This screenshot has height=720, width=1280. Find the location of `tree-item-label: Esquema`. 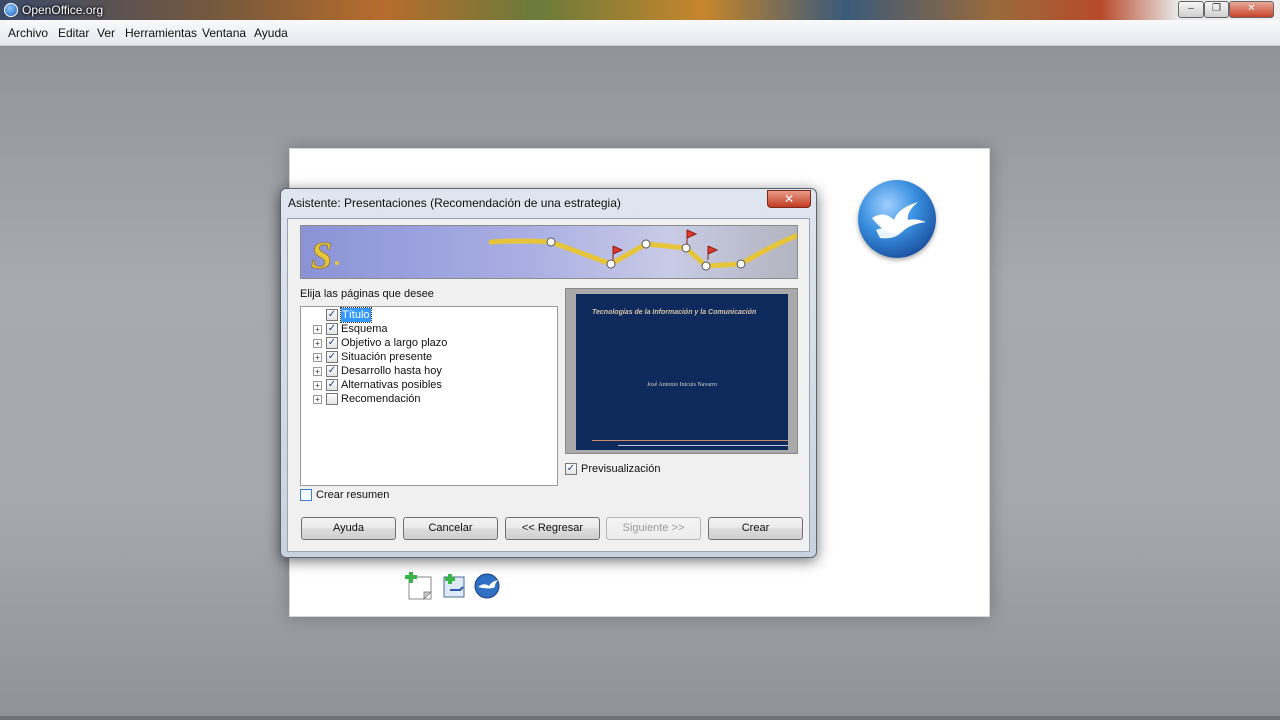

tree-item-label: Esquema is located at coordinates (364, 329).